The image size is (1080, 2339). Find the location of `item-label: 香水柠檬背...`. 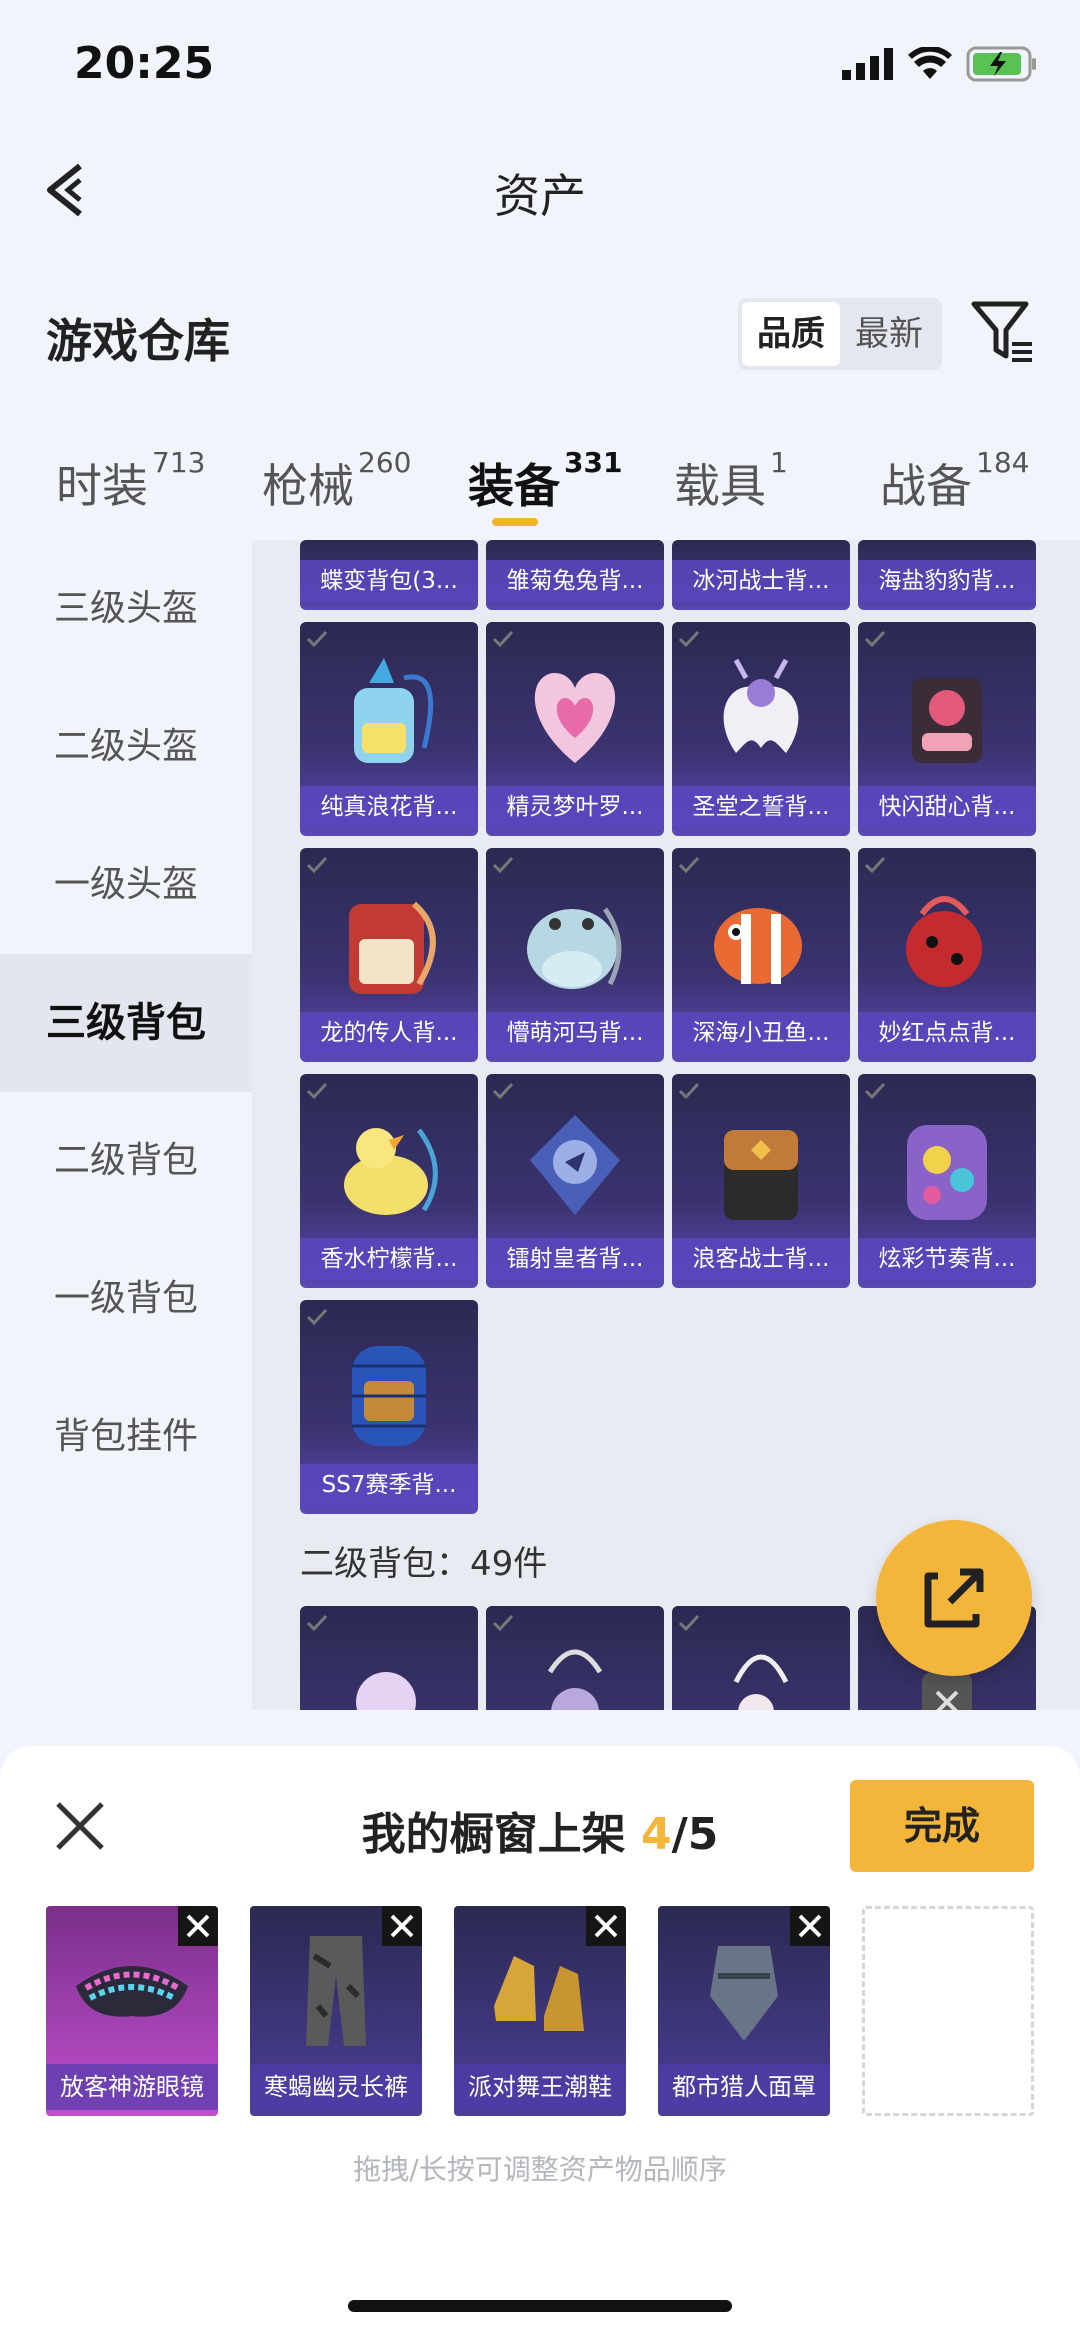

item-label: 香水柠檬背... is located at coordinates (389, 1259).